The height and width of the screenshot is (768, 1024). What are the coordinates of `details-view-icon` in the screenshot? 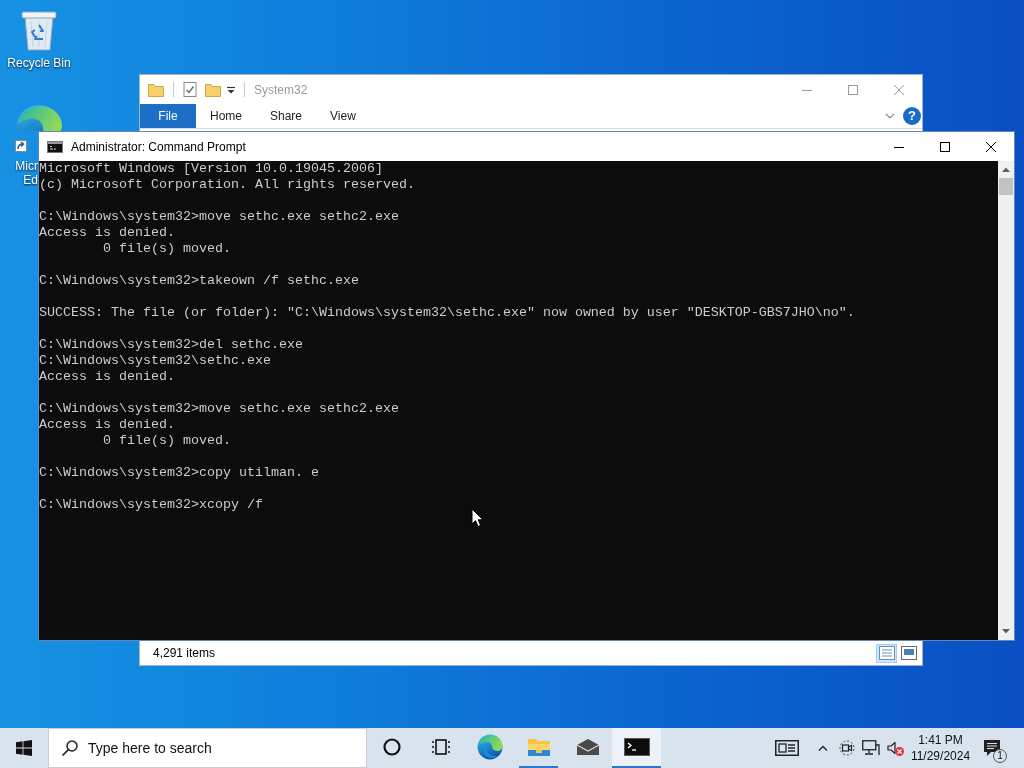 It's located at (886, 653).